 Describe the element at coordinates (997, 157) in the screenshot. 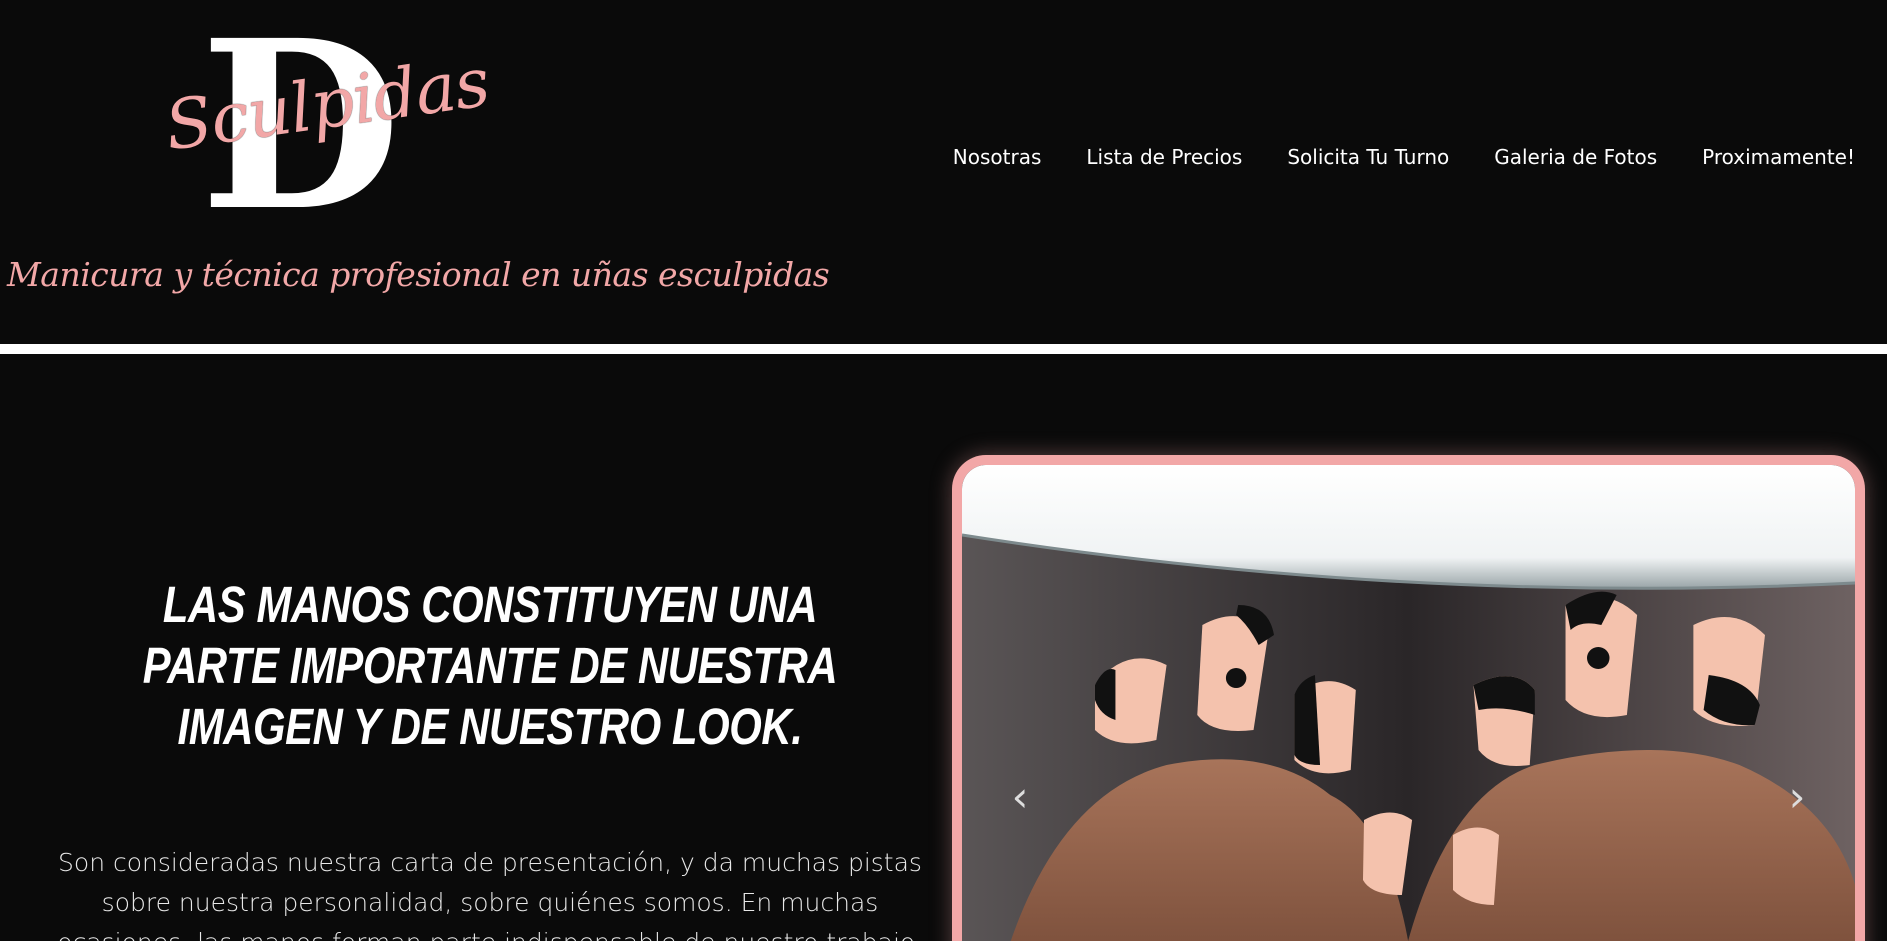

I see `nav-item-nosotras: Nosotras` at that location.